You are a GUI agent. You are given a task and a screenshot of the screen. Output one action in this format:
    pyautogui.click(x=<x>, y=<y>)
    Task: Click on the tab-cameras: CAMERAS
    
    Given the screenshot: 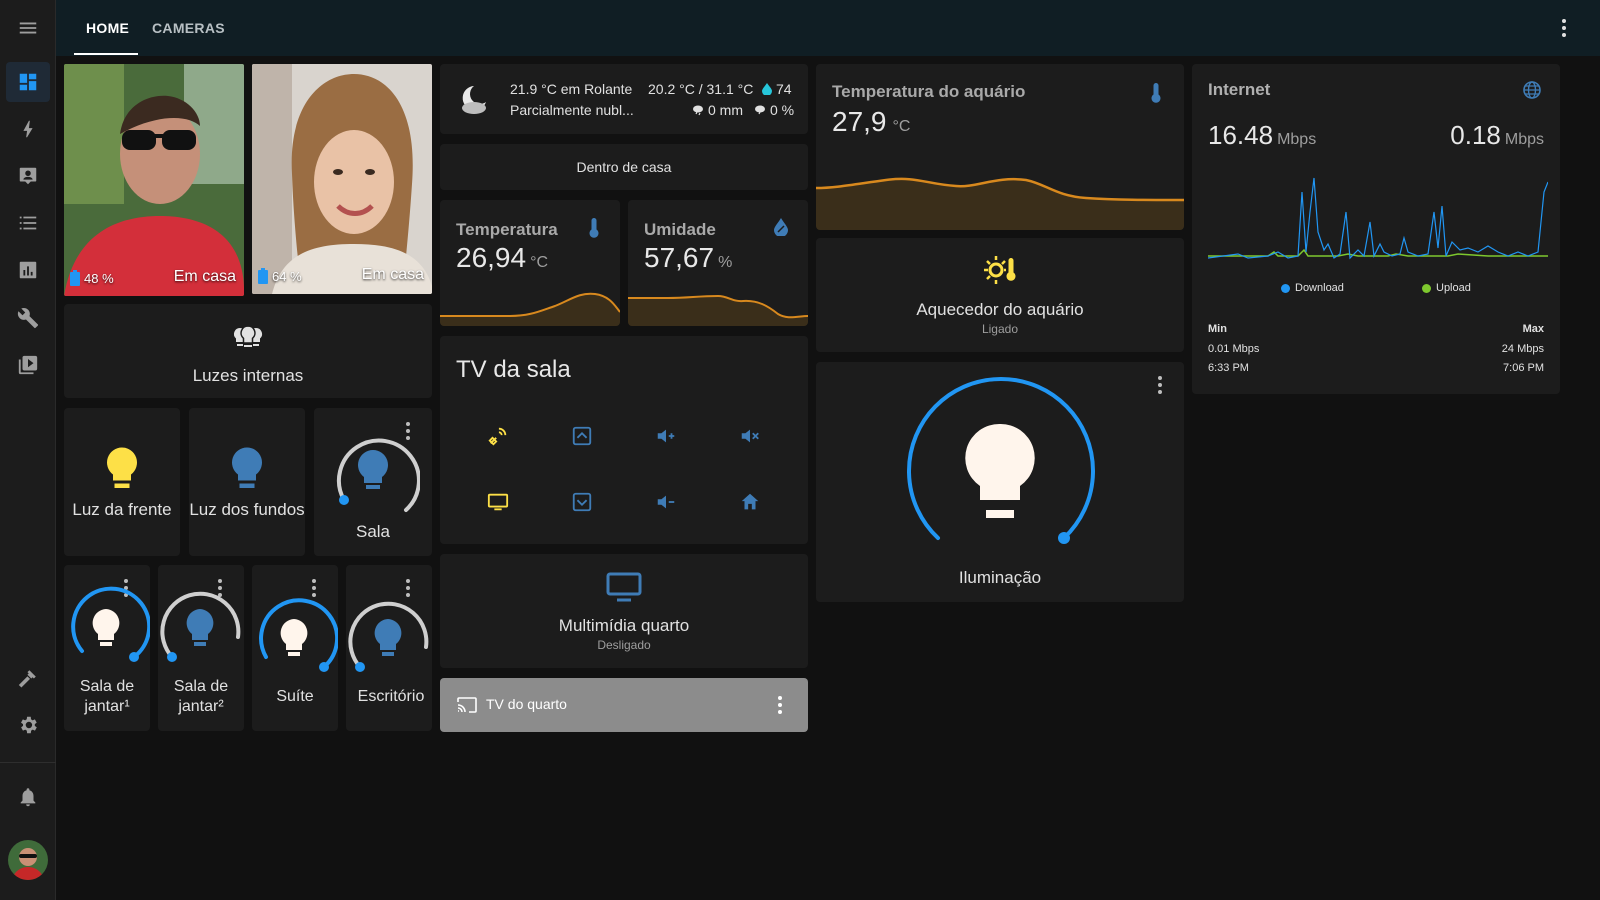 What is the action you would take?
    pyautogui.click(x=188, y=28)
    